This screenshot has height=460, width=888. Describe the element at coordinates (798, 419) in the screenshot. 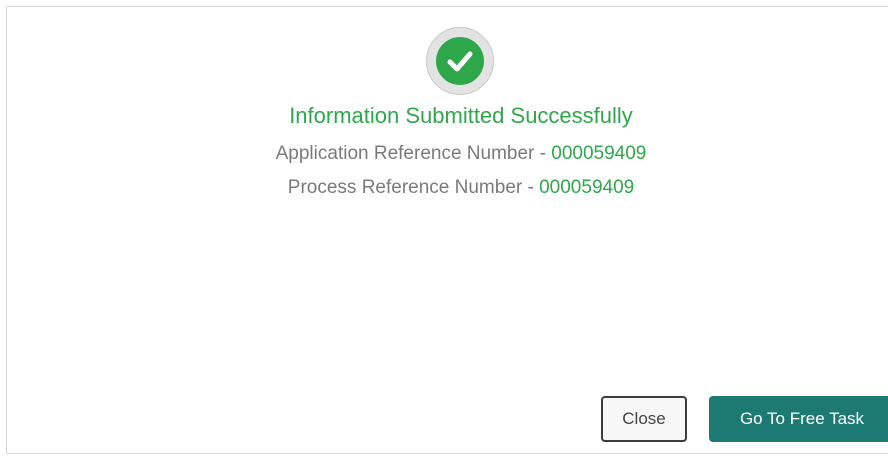

I see `go-to-free-task-button: Go To Free Task` at that location.